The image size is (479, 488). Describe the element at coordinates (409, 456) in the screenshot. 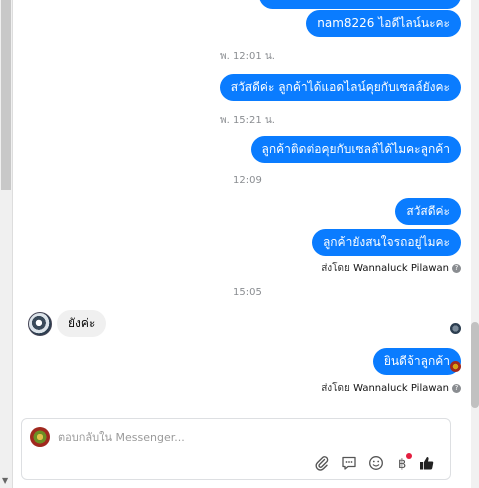

I see `notification-dot` at that location.